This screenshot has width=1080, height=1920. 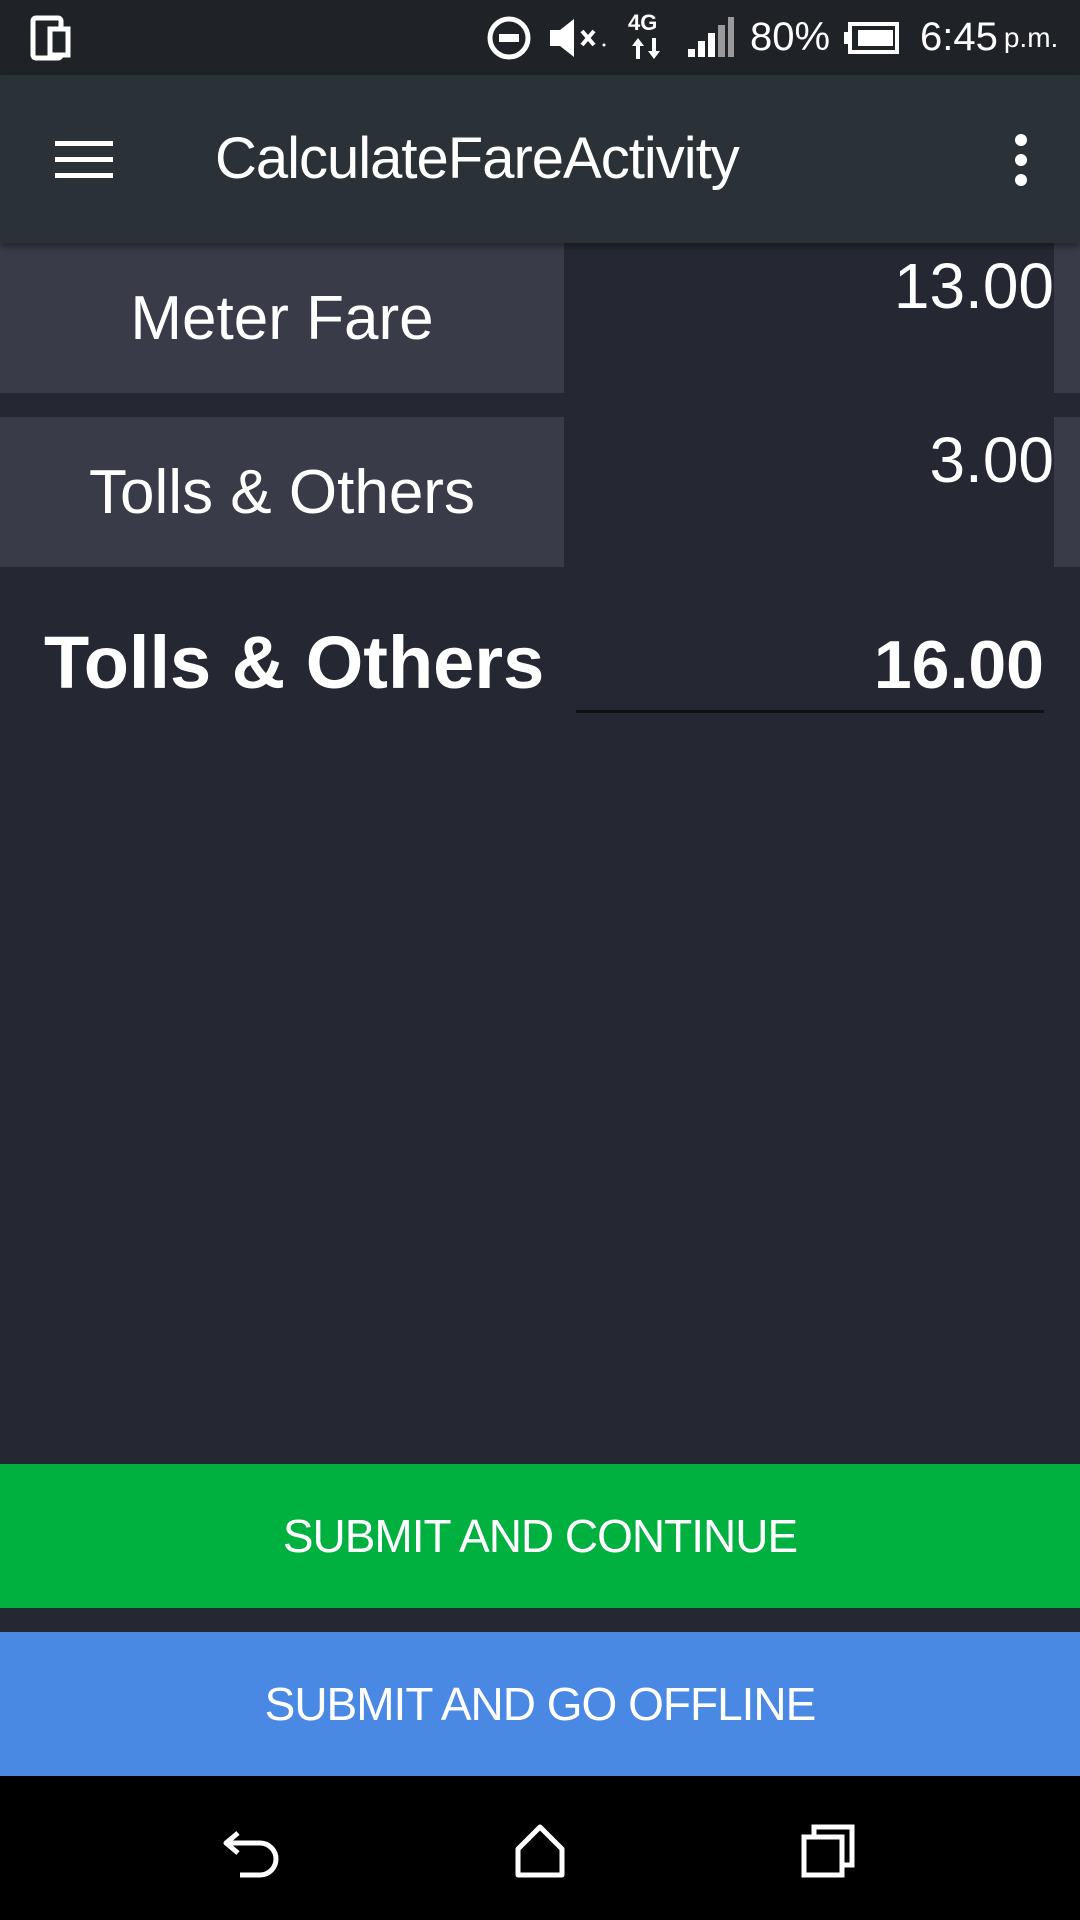 I want to click on device-icon, so click(x=51, y=37).